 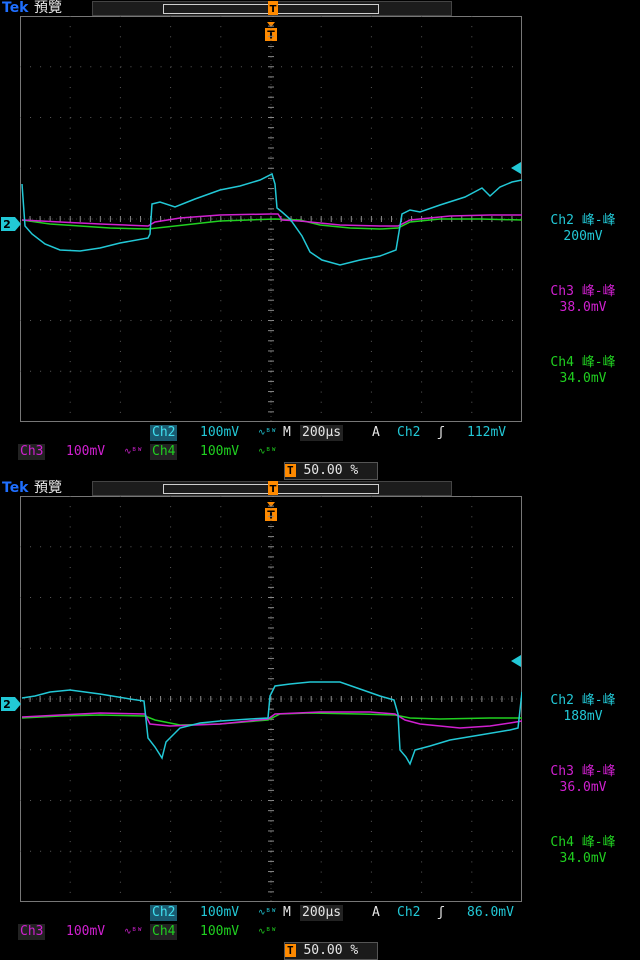 What do you see at coordinates (583, 299) in the screenshot?
I see `ch3-pk-pk-readout: Ch3 峰-峰 38.0mV` at bounding box center [583, 299].